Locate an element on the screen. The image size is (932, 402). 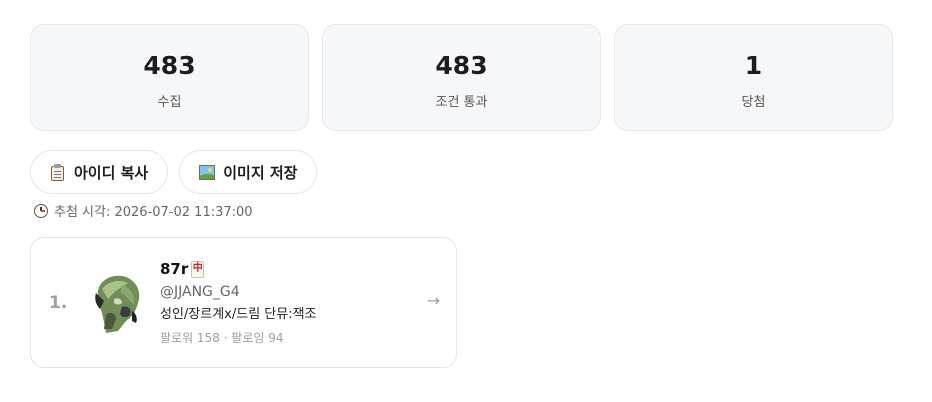
save-image-button: 이미지 저장 is located at coordinates (248, 172).